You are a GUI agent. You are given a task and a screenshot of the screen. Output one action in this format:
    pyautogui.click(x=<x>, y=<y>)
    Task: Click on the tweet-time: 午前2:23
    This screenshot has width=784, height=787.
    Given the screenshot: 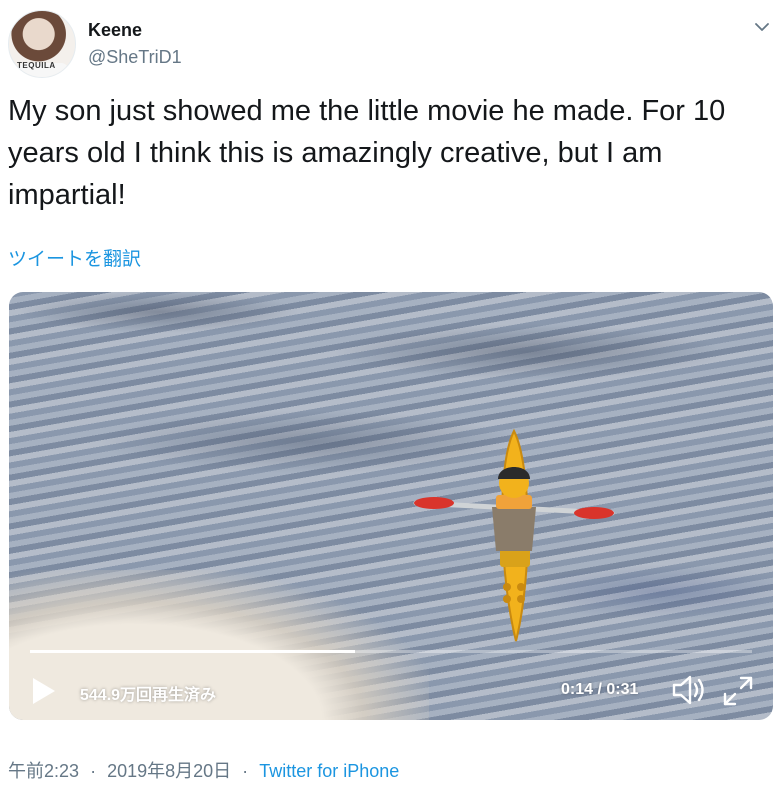 What is the action you would take?
    pyautogui.click(x=43, y=771)
    